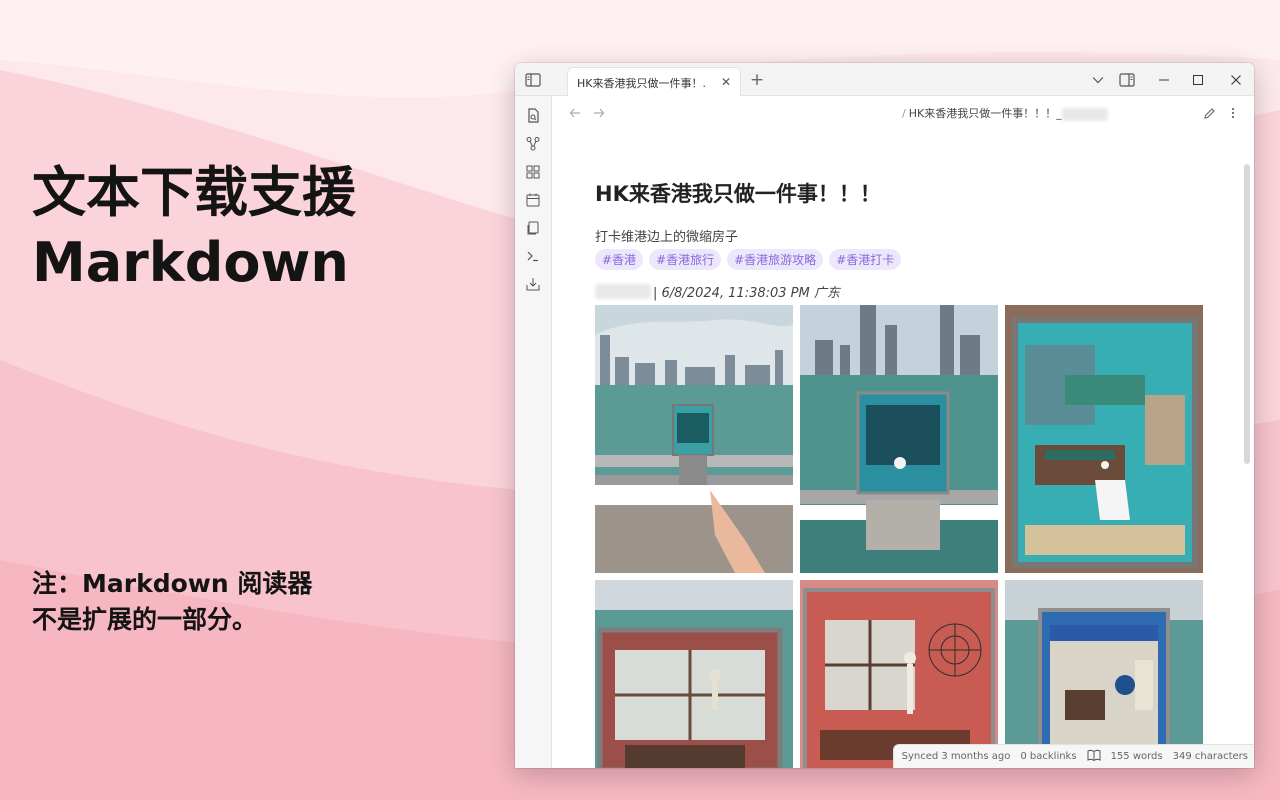 Image resolution: width=1280 pixels, height=800 pixels. Describe the element at coordinates (985, 113) in the screenshot. I see `breadcrumb-current: HK来香港我只做一件事！！！_` at that location.